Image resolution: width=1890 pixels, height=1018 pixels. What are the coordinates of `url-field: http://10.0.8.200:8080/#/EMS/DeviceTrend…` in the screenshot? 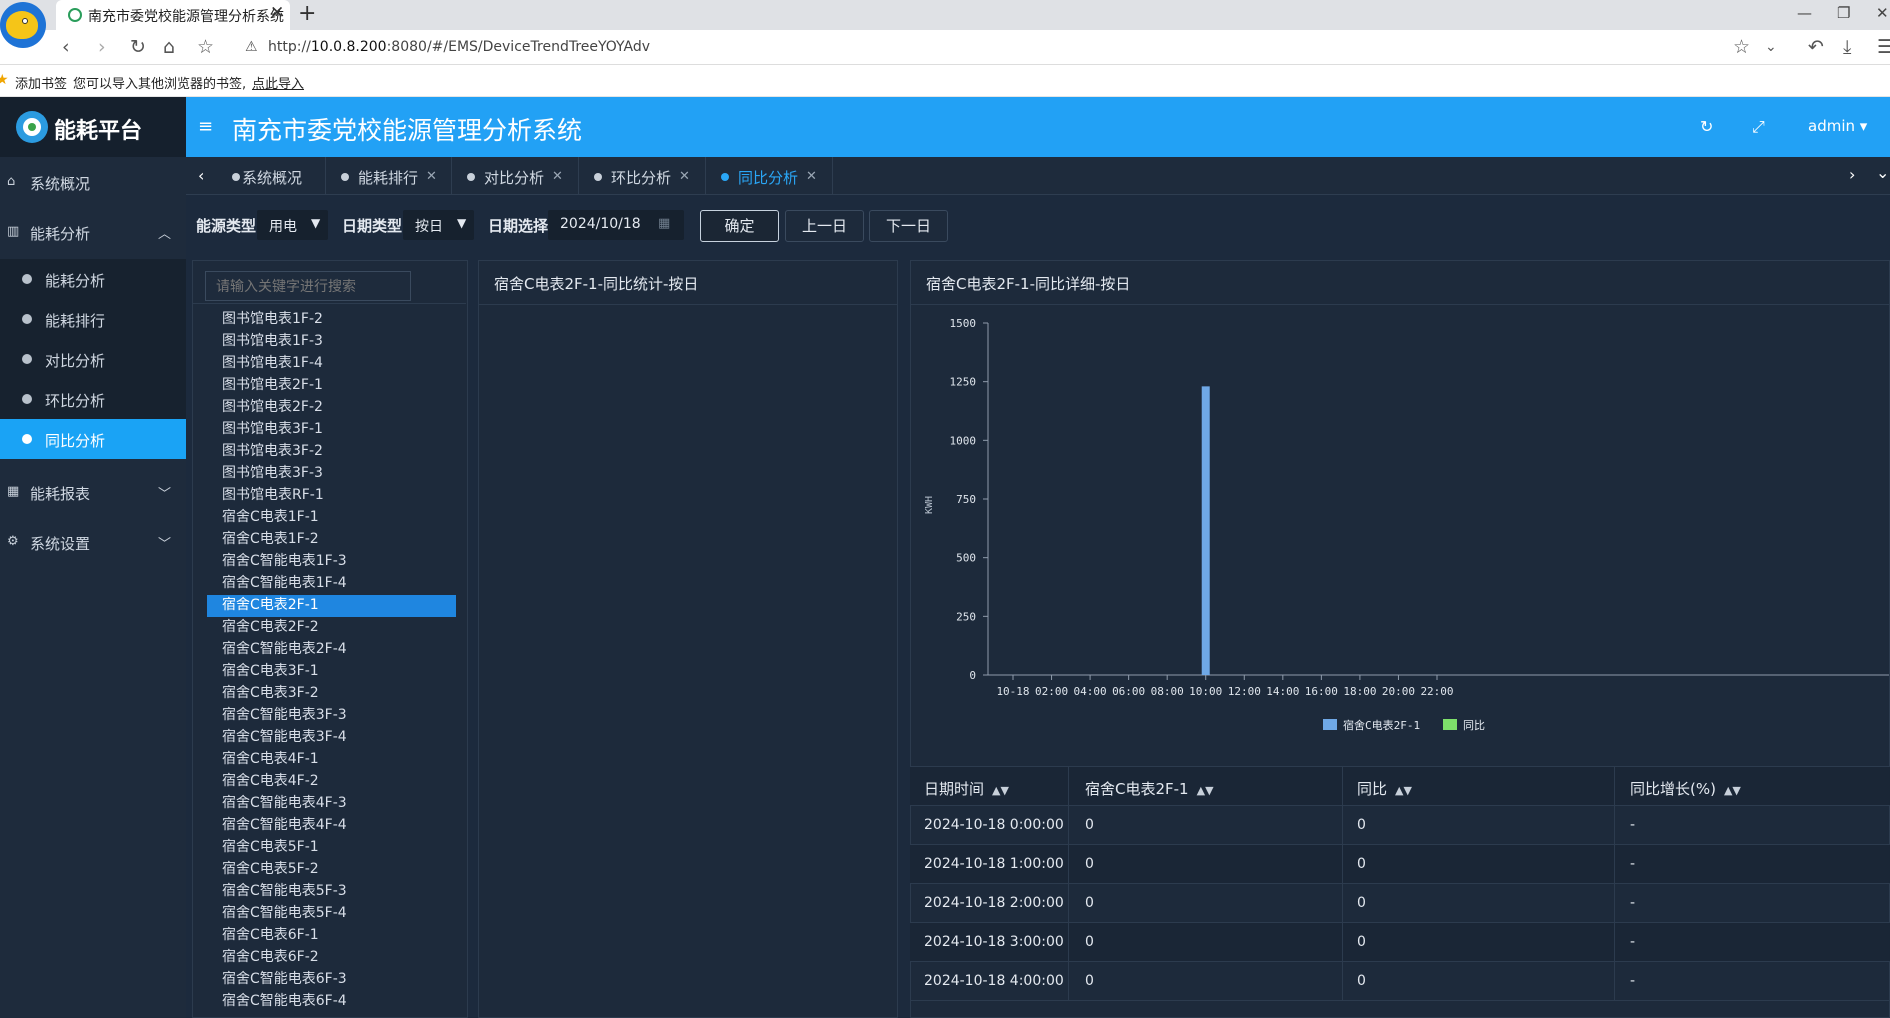 It's located at (459, 47).